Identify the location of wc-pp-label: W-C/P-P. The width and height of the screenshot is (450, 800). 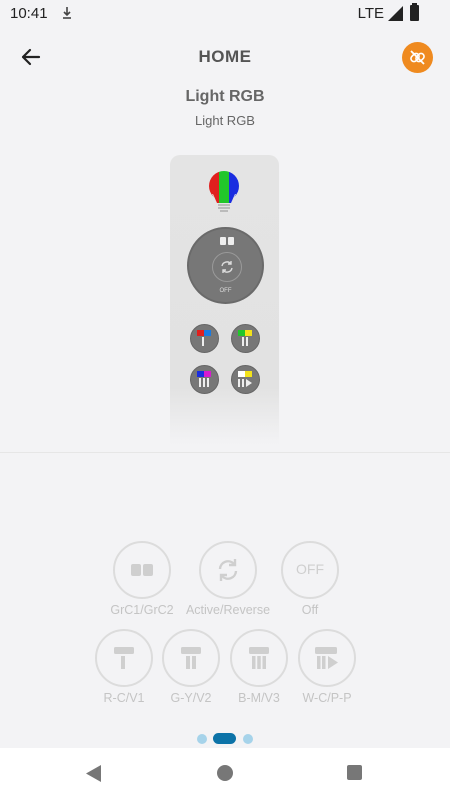
(327, 698).